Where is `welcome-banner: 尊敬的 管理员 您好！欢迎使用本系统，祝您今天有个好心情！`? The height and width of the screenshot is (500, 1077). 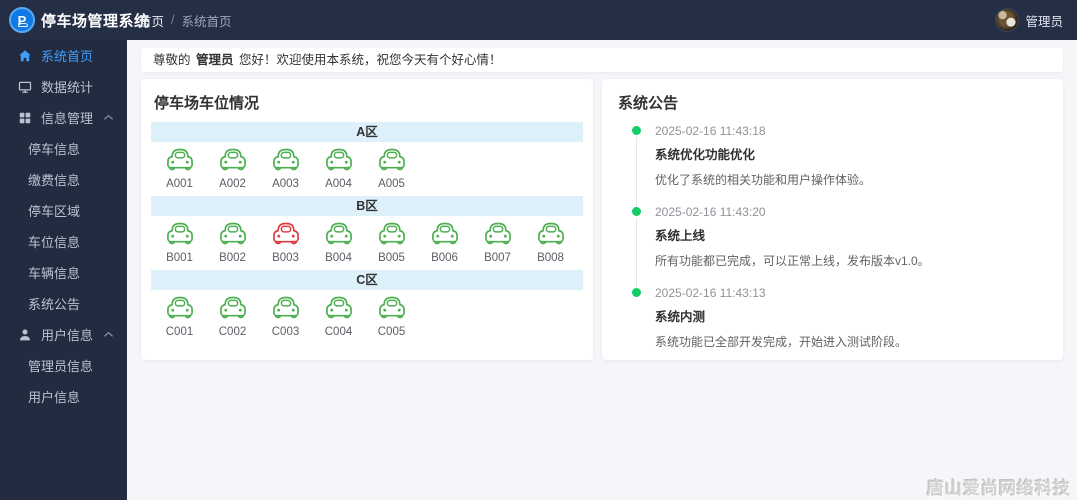
welcome-banner: 尊敬的 管理员 您好！欢迎使用本系统，祝您今天有个好心情！ is located at coordinates (602, 60).